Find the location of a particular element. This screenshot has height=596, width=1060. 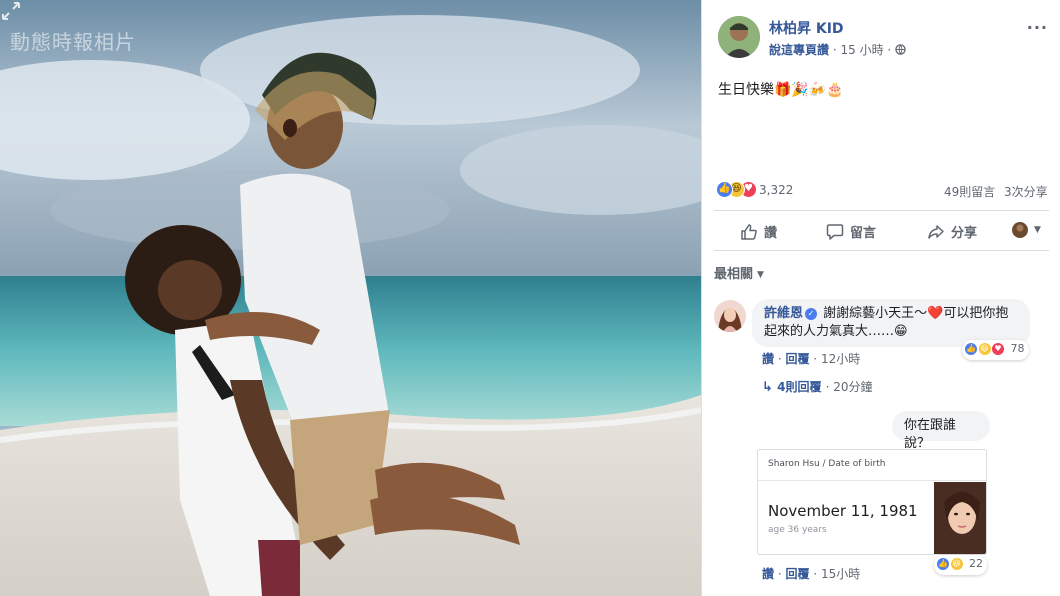

reply-bubble: 你在跟誰說？ is located at coordinates (941, 431).